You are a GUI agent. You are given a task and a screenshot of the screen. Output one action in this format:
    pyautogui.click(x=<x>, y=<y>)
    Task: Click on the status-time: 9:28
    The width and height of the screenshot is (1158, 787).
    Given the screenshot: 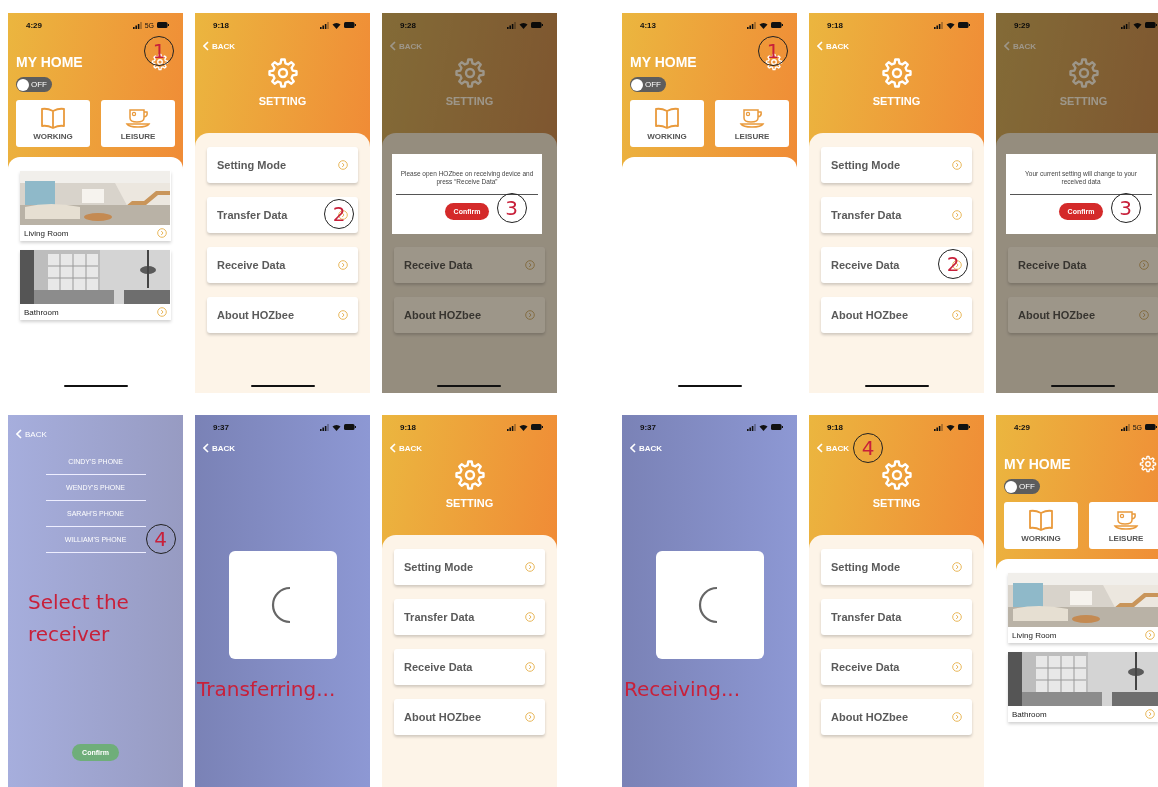 What is the action you would take?
    pyautogui.click(x=408, y=25)
    